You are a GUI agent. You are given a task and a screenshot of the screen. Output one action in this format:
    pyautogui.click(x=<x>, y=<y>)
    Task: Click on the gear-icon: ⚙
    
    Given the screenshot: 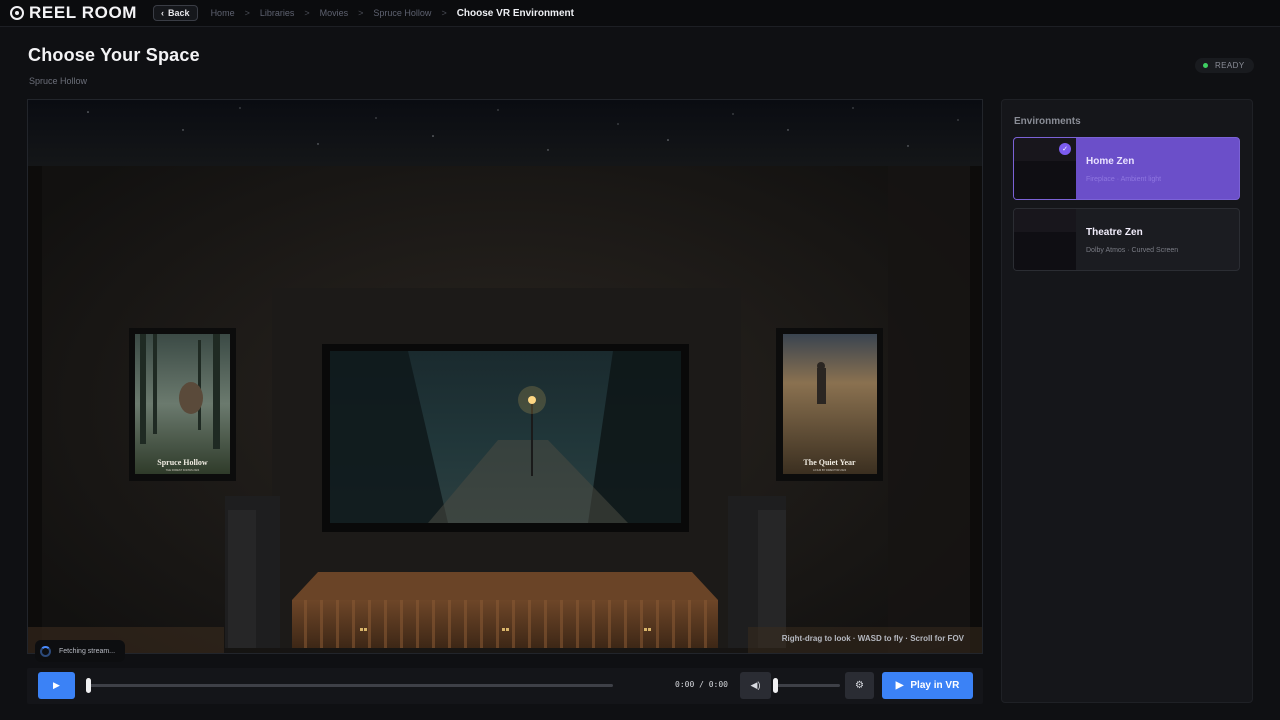 What is the action you would take?
    pyautogui.click(x=859, y=685)
    